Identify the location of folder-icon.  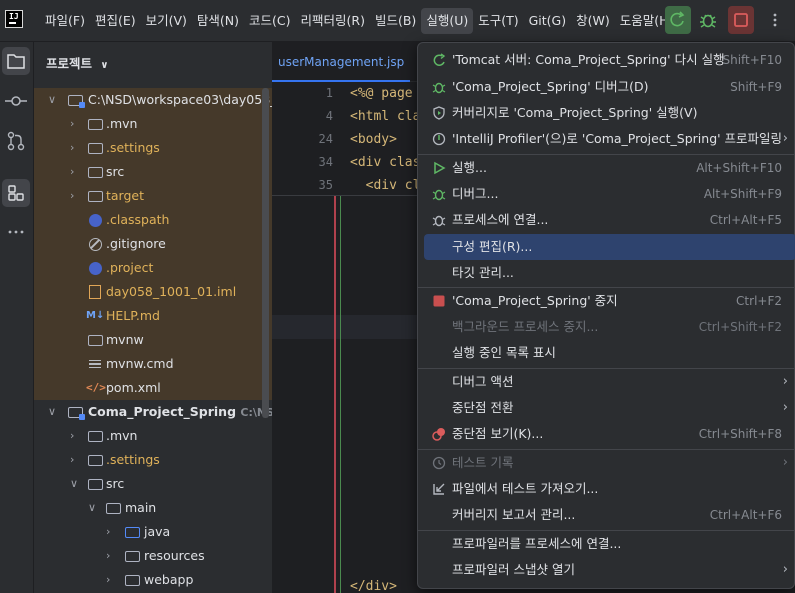
(16, 61).